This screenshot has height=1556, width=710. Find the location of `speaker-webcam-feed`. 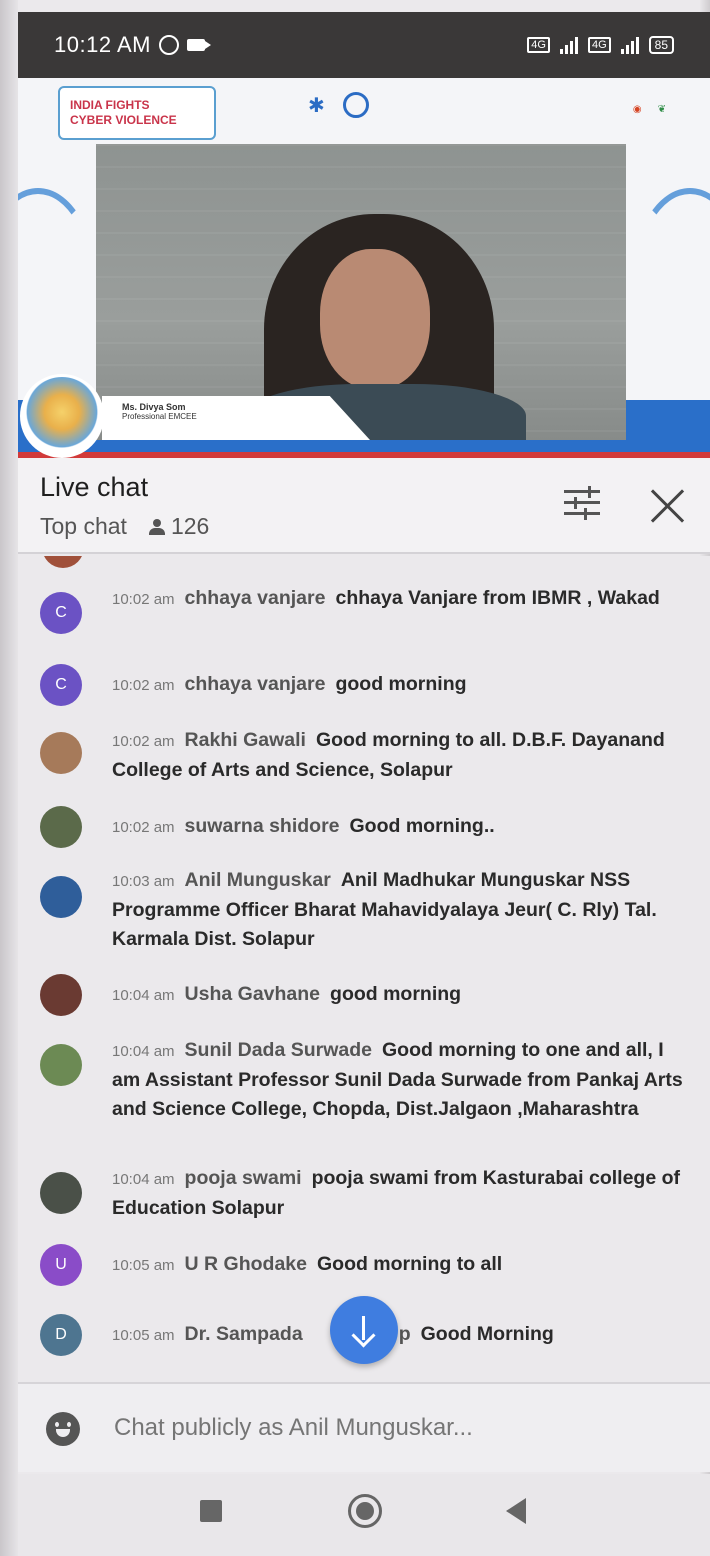

speaker-webcam-feed is located at coordinates (361, 292).